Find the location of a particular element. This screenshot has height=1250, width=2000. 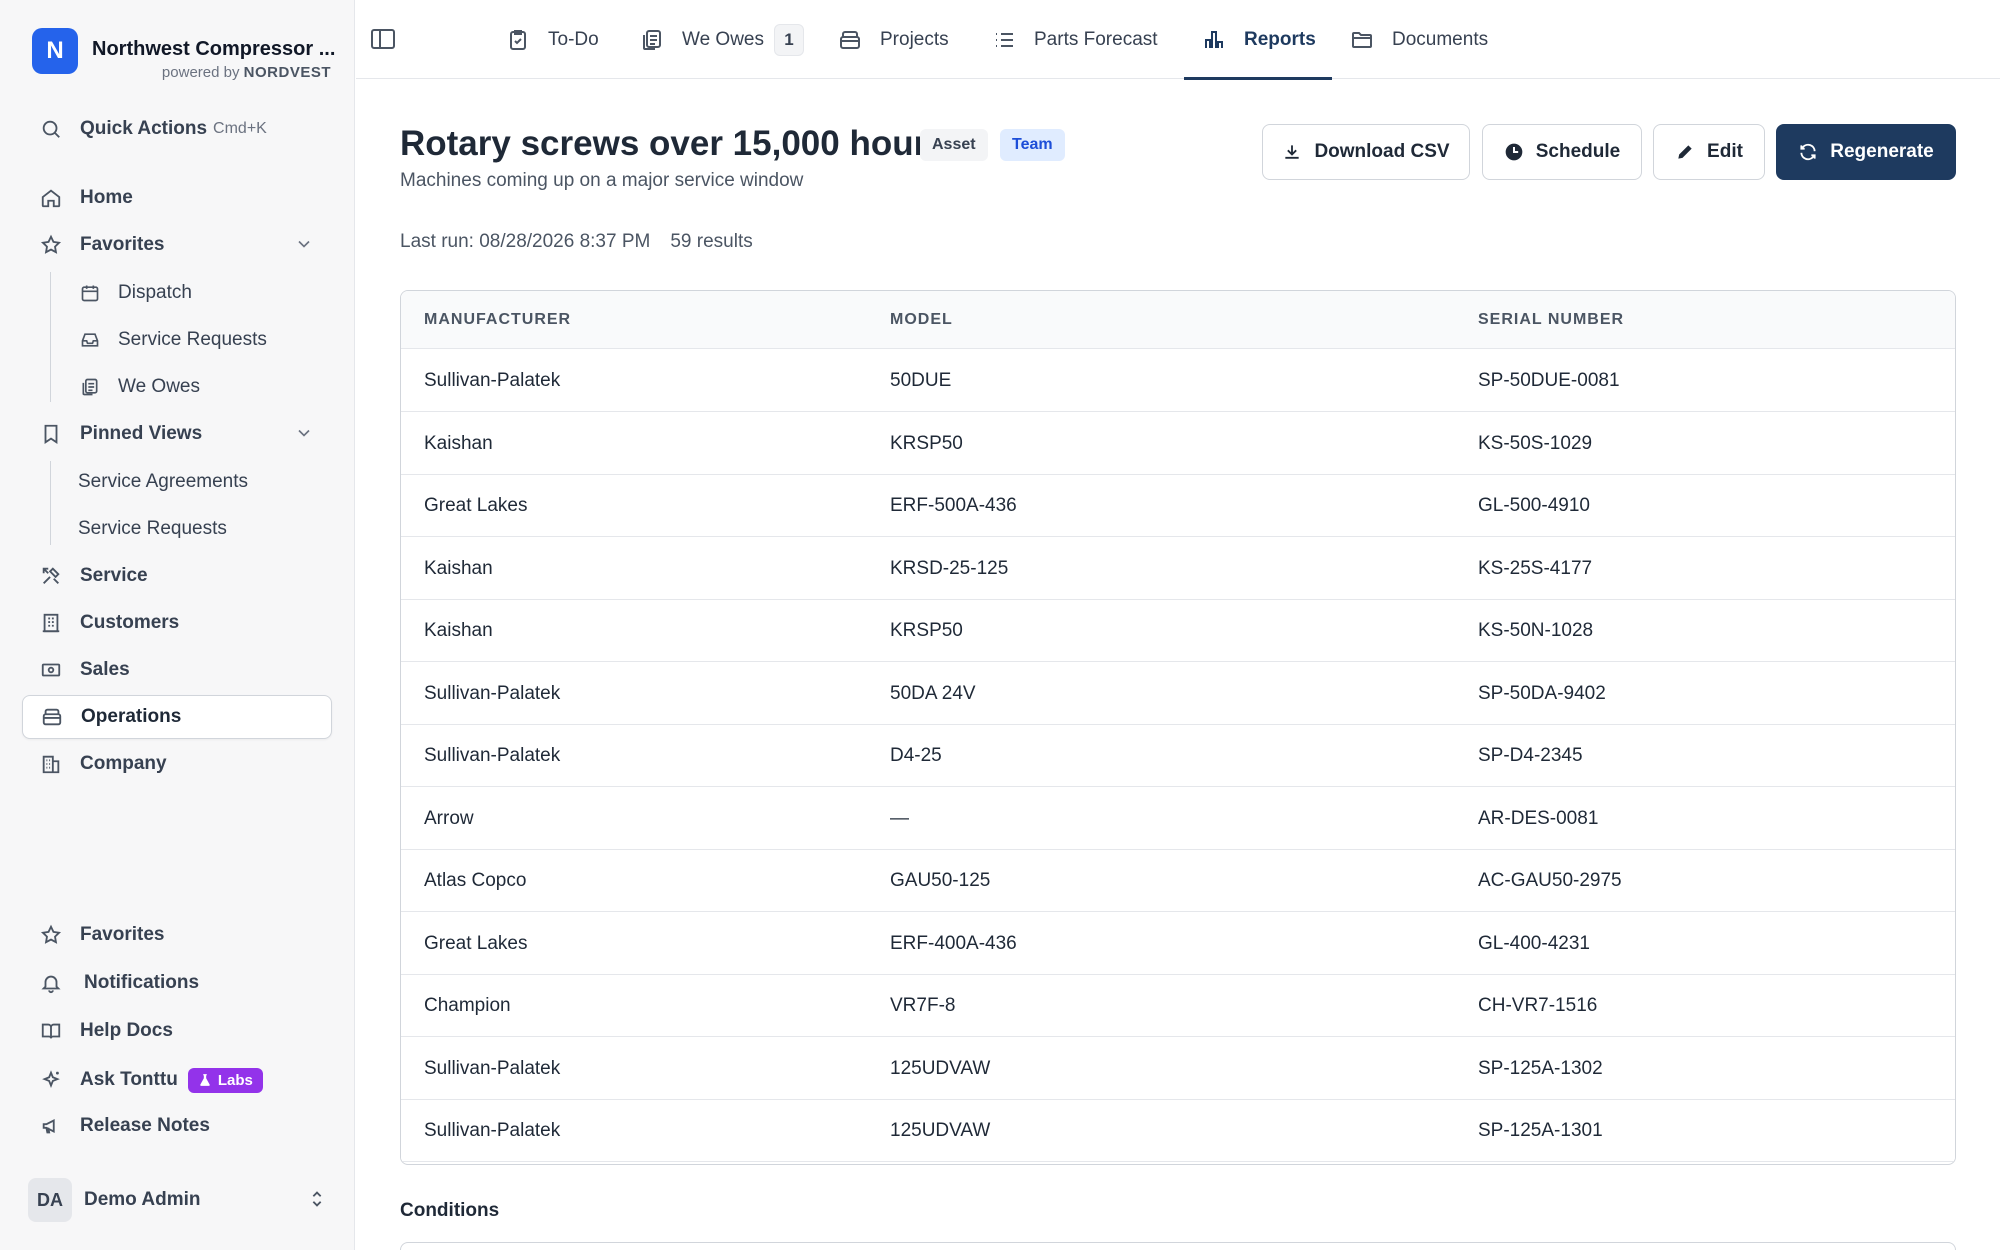

star-icon is located at coordinates (51, 245).